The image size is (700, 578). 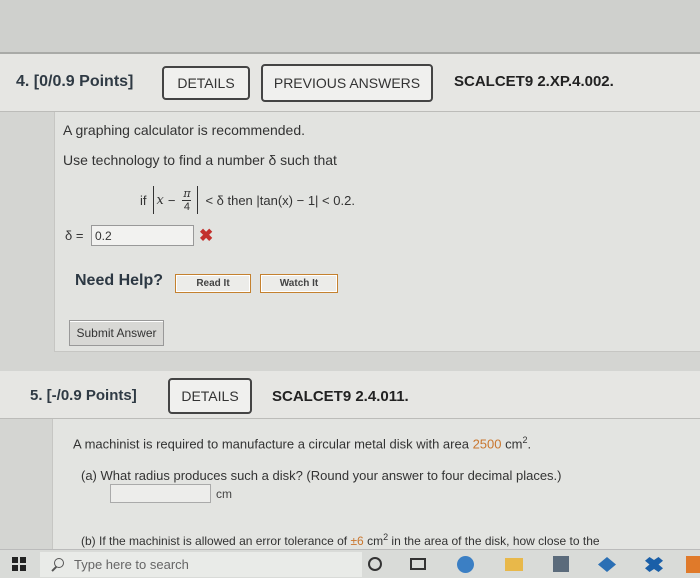 What do you see at coordinates (487, 444) in the screenshot?
I see `area-value: 2500` at bounding box center [487, 444].